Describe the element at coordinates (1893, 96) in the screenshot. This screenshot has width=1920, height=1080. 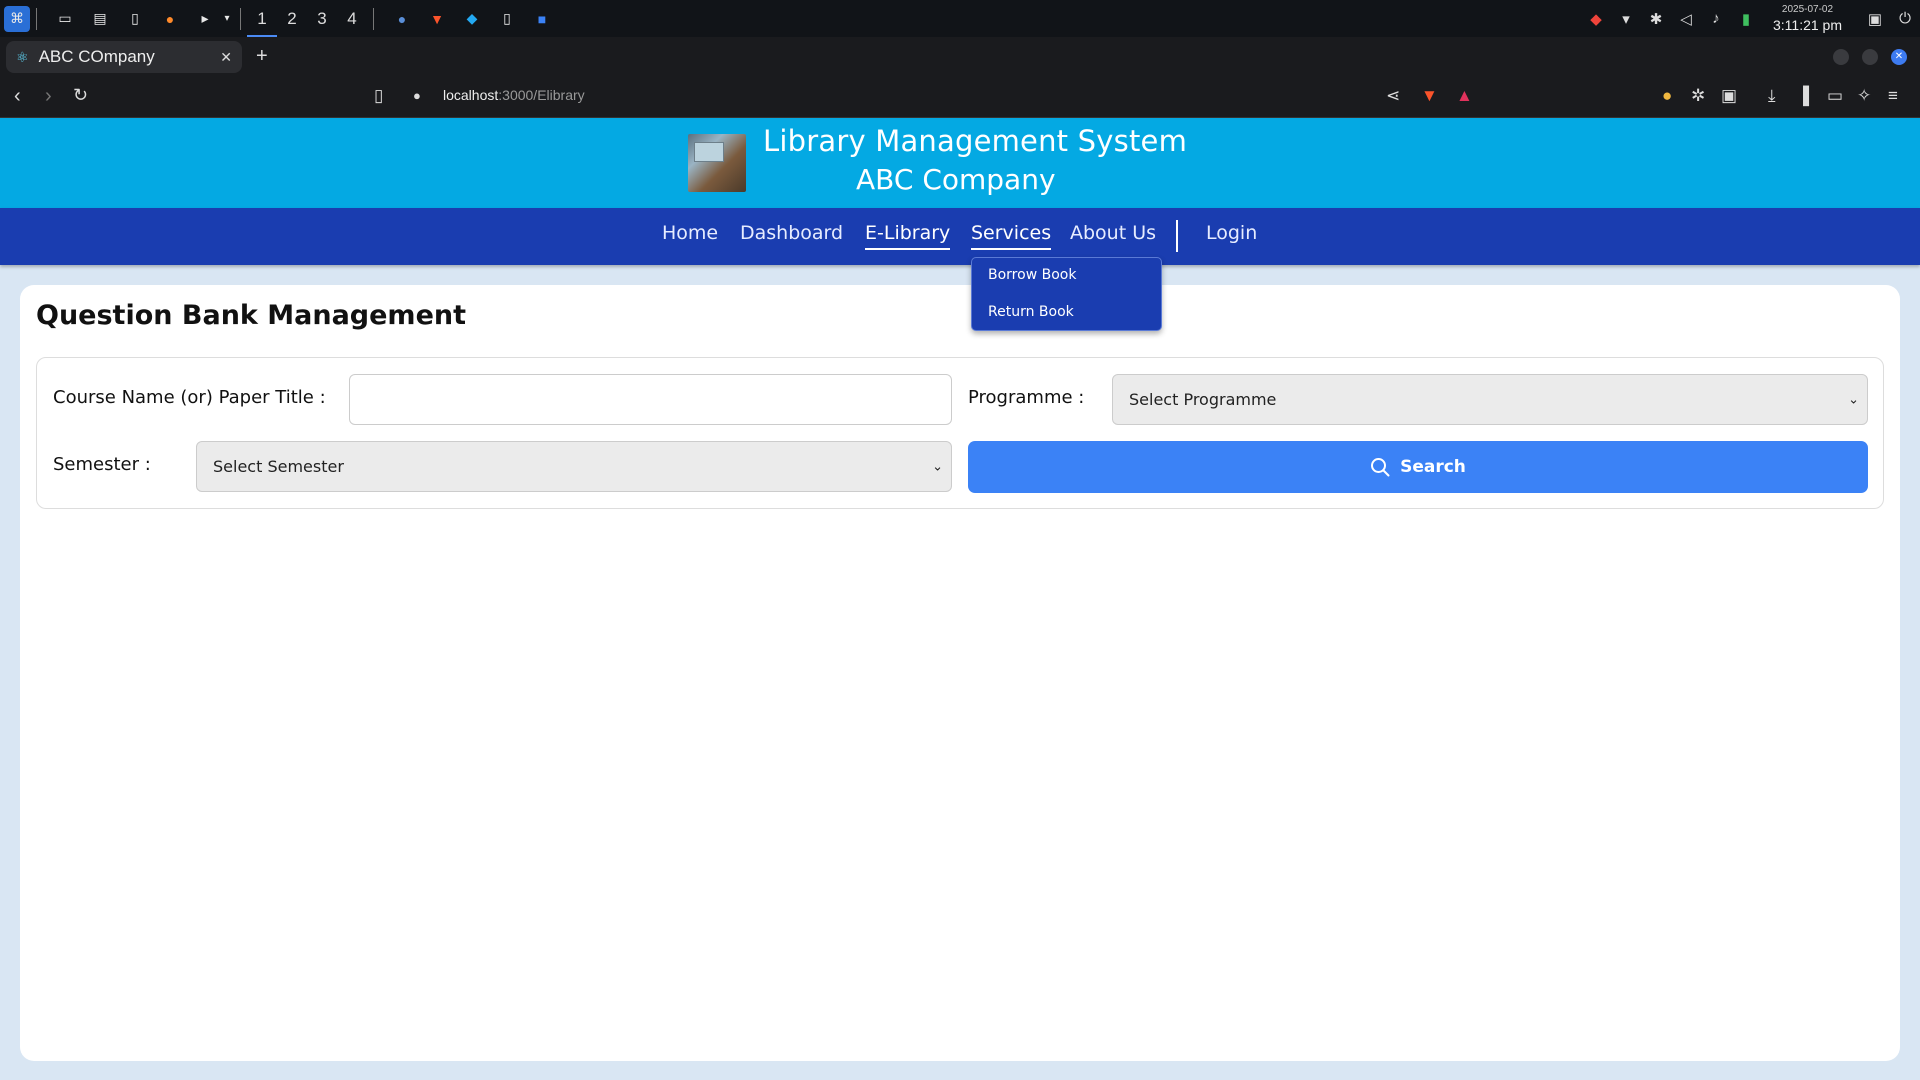
I see `menu-icon: ≡` at that location.